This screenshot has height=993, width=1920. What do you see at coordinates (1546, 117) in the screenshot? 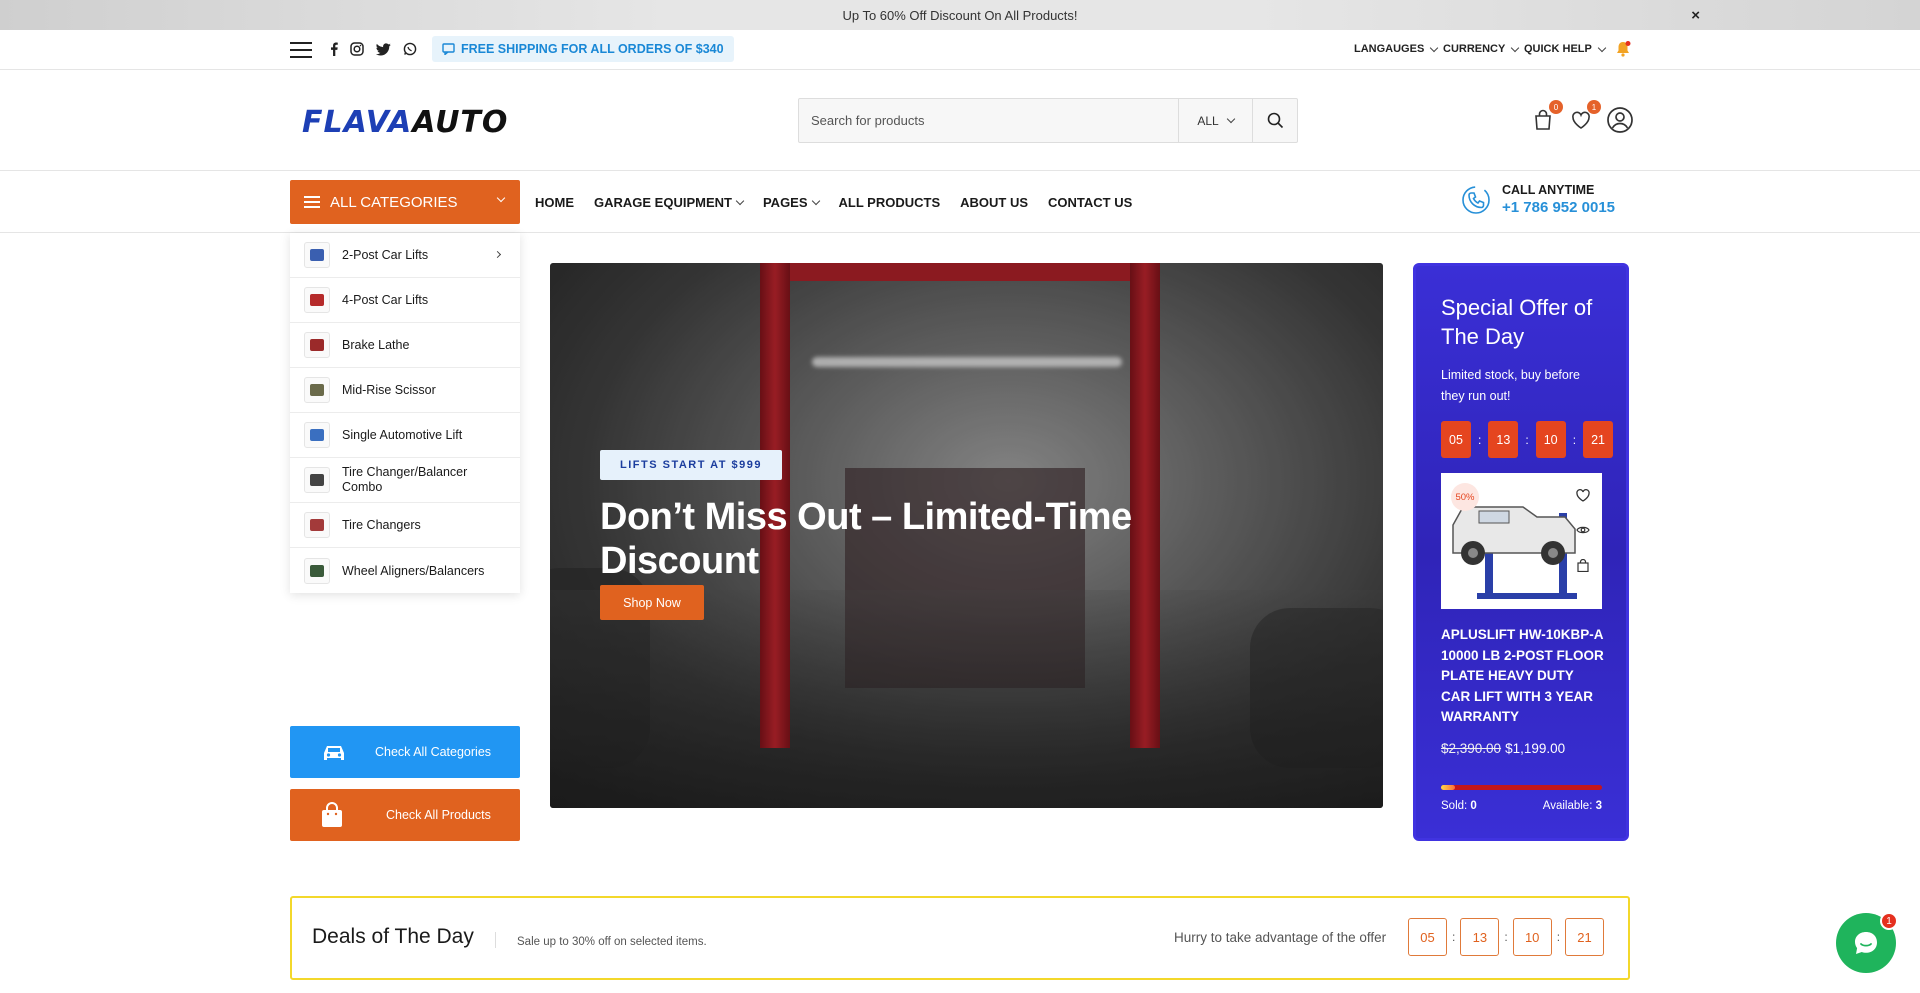
I see `cart-button: 0` at bounding box center [1546, 117].